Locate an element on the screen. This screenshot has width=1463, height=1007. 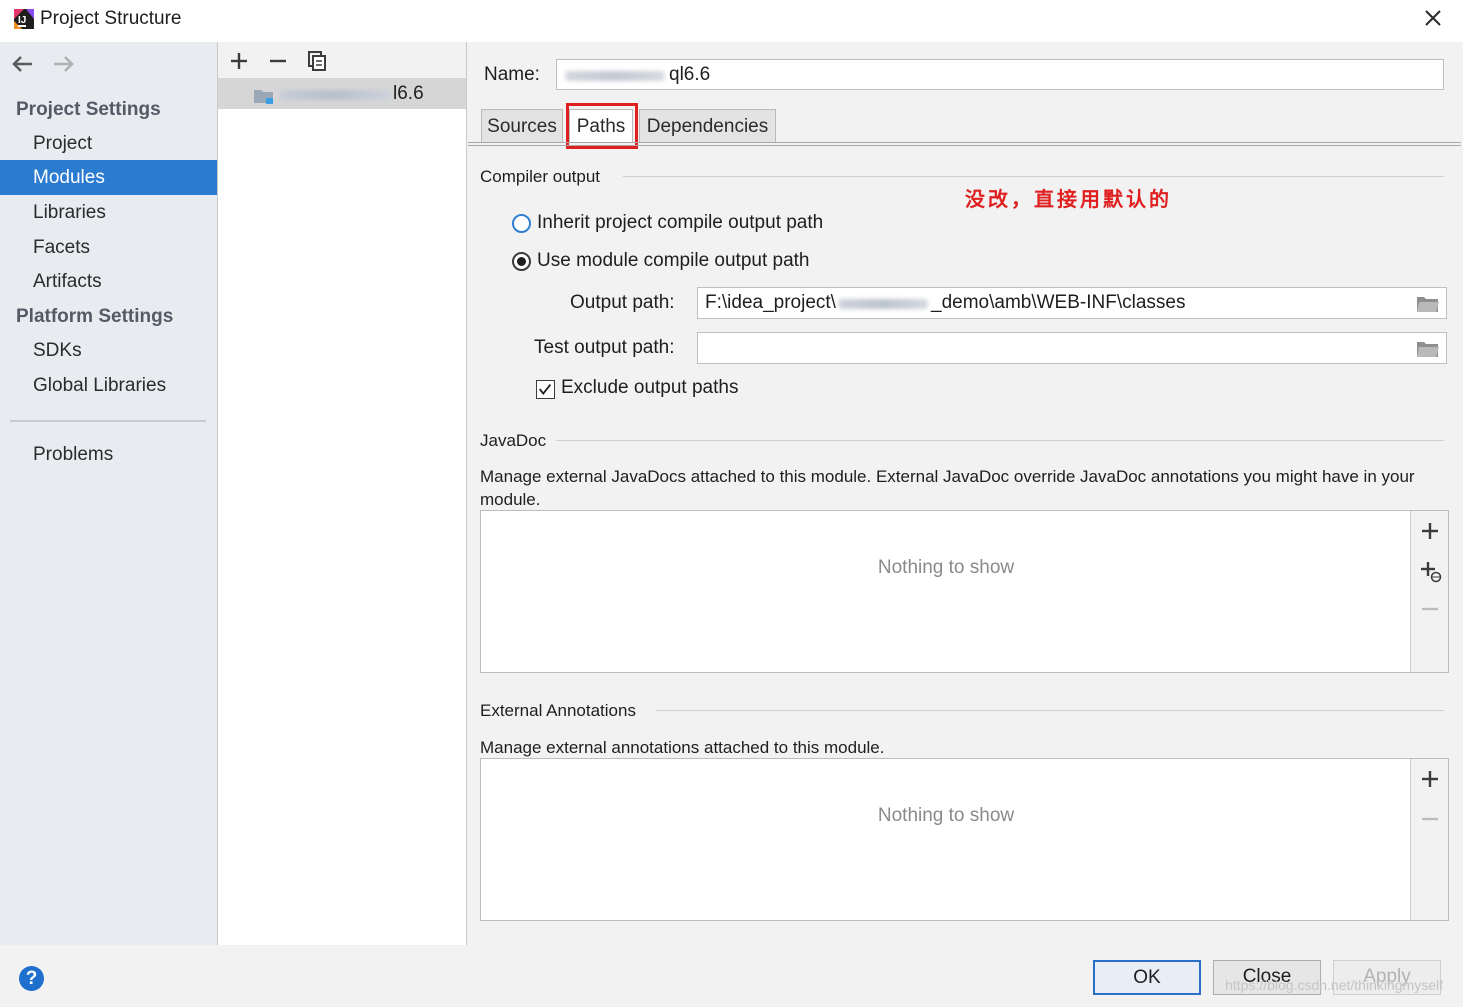
project-settings-heading: Project Settings is located at coordinates (88, 109).